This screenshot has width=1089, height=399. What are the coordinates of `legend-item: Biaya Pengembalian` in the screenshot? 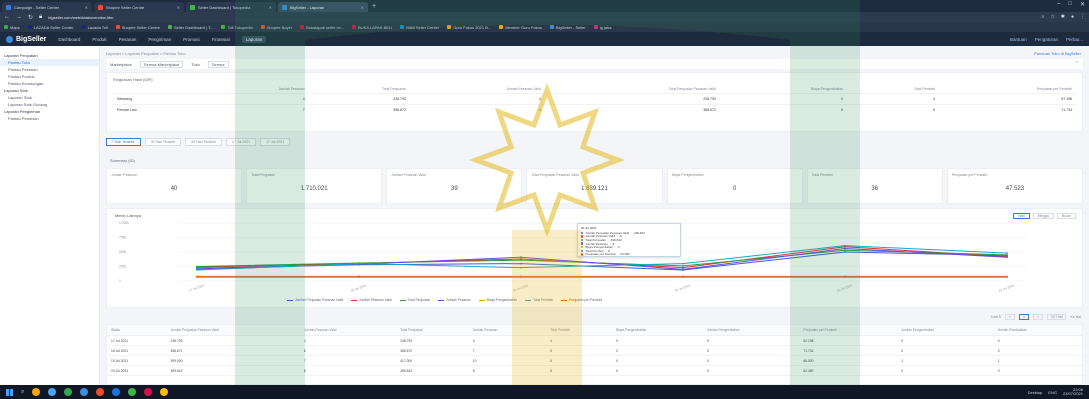 It's located at (497, 300).